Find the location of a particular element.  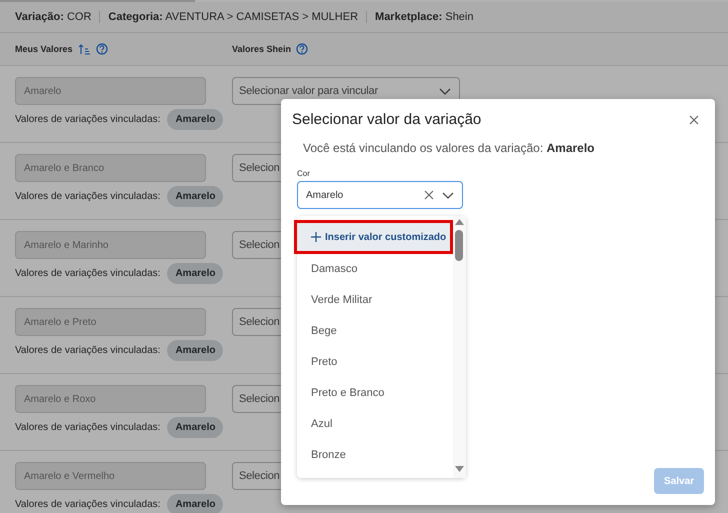

value-field: Amarelo is located at coordinates (110, 91).